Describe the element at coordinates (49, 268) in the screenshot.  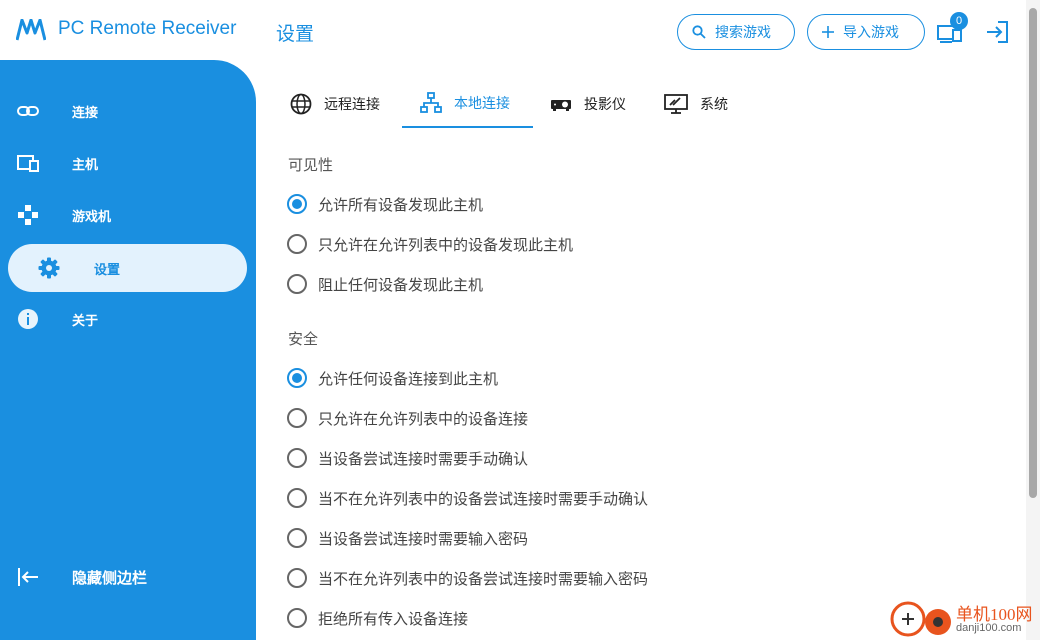
I see `gear-icon` at that location.